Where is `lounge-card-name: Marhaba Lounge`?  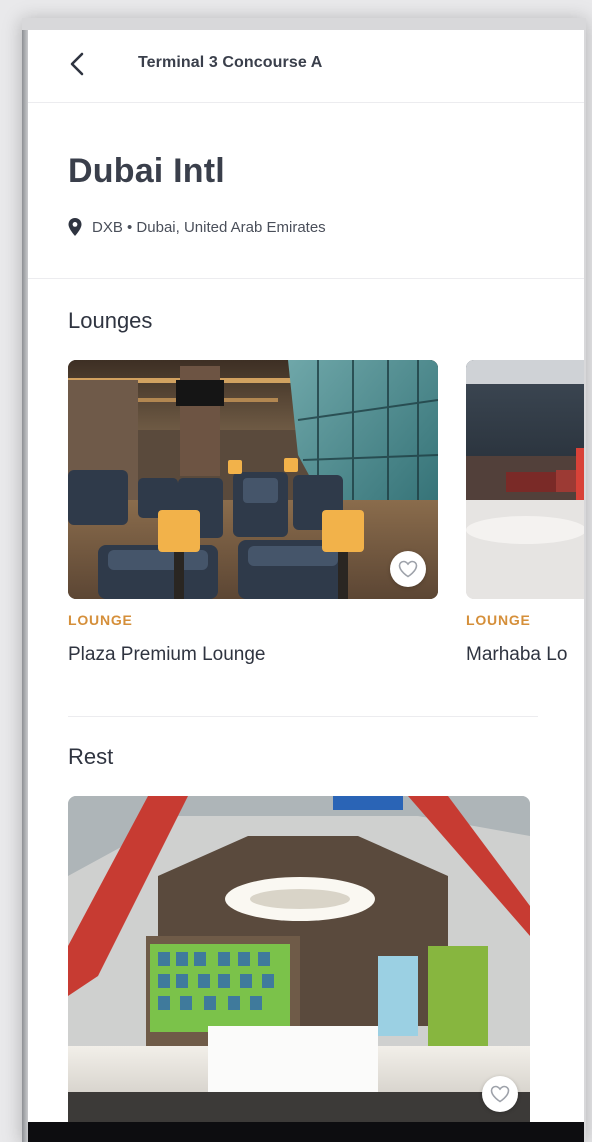 lounge-card-name: Marhaba Lounge is located at coordinates (517, 655).